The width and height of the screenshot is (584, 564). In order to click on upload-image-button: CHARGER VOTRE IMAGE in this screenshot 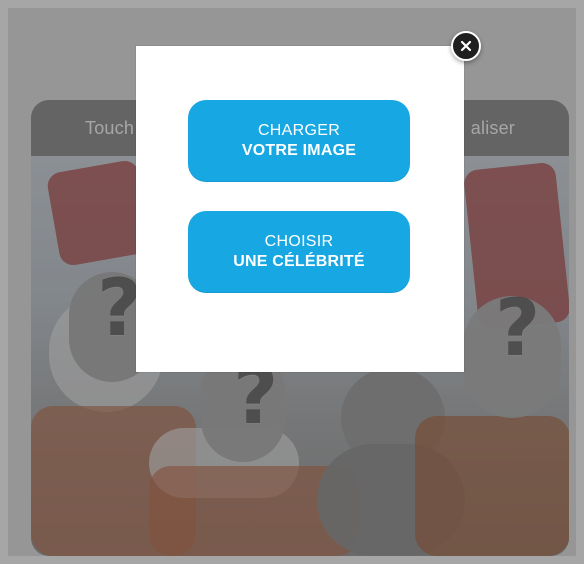, I will do `click(299, 141)`.